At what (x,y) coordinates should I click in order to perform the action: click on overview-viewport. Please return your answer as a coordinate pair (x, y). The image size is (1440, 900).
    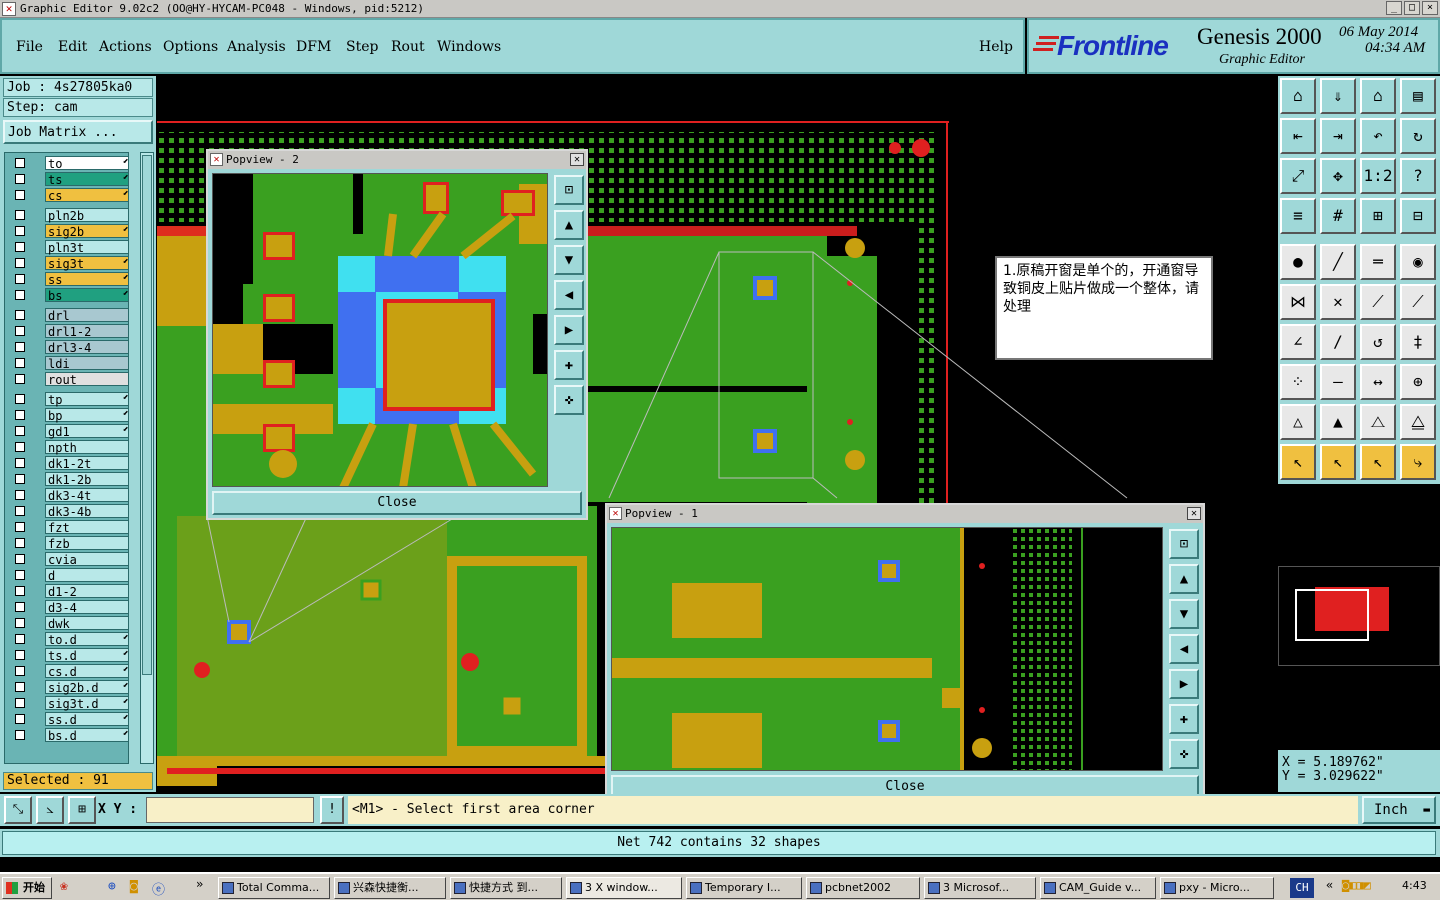
    Looking at the image, I should click on (1332, 615).